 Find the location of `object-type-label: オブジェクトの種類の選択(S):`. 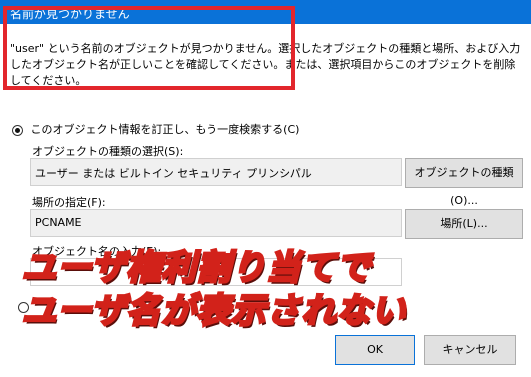

object-type-label: オブジェクトの種類の選択(S): is located at coordinates (108, 151).